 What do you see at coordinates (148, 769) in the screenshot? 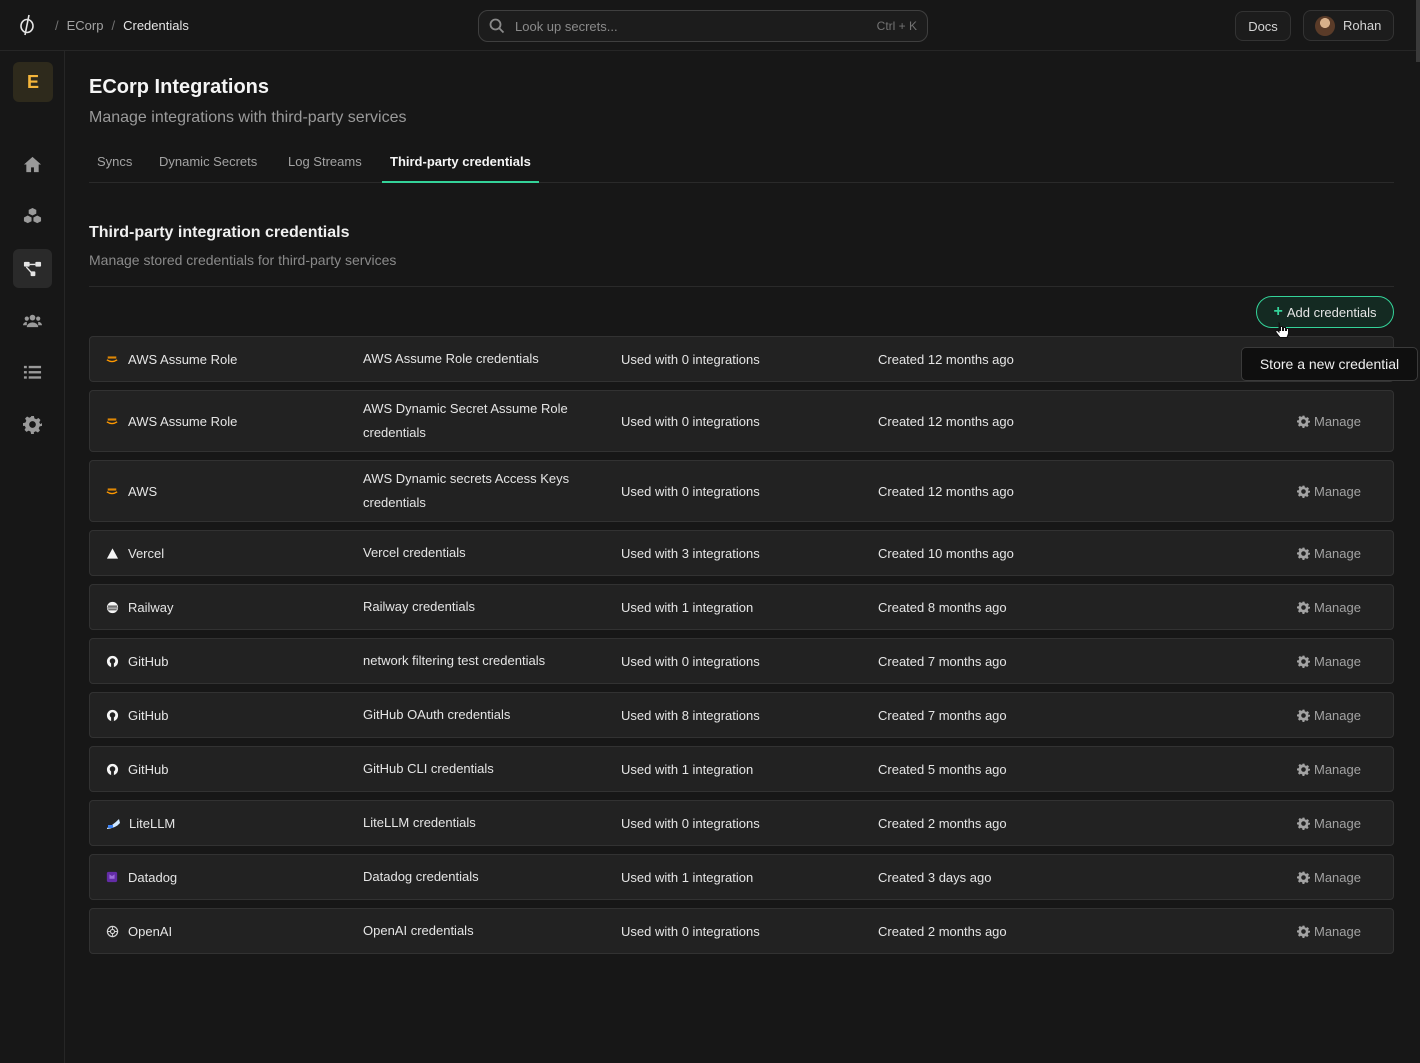
I see `provider-label: GitHub` at bounding box center [148, 769].